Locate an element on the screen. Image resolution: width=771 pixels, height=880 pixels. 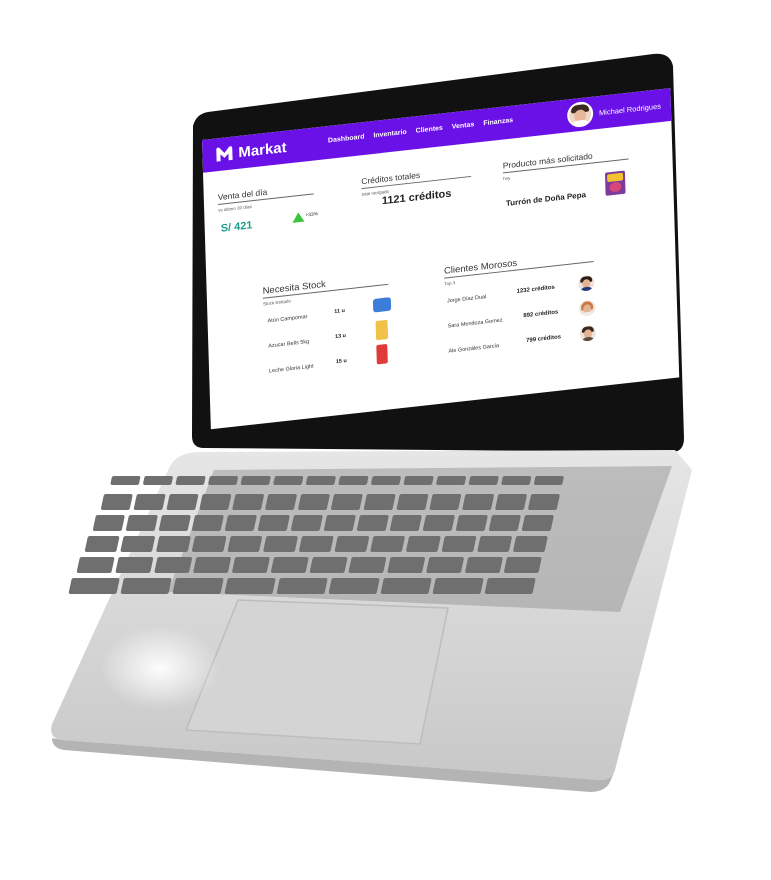
stock-item-name: Atún Campomar is located at coordinates (287, 319).